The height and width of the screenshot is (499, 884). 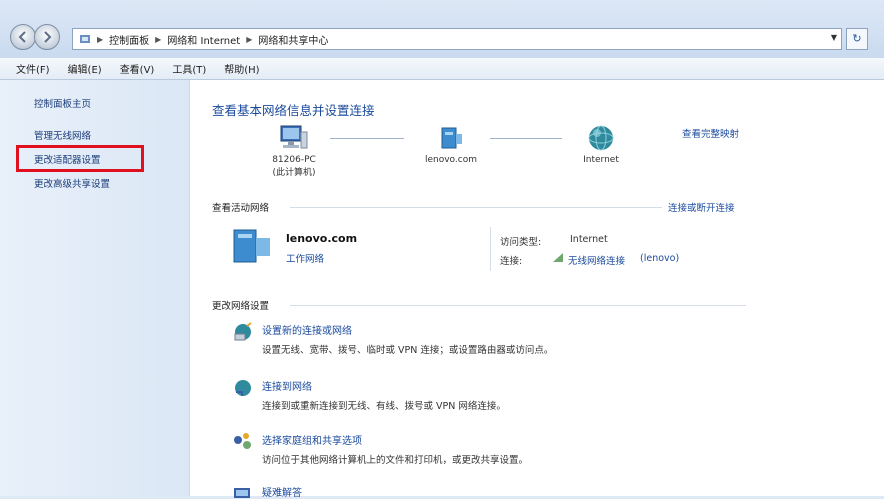 I want to click on forward-arrow-icon, so click(x=48, y=37).